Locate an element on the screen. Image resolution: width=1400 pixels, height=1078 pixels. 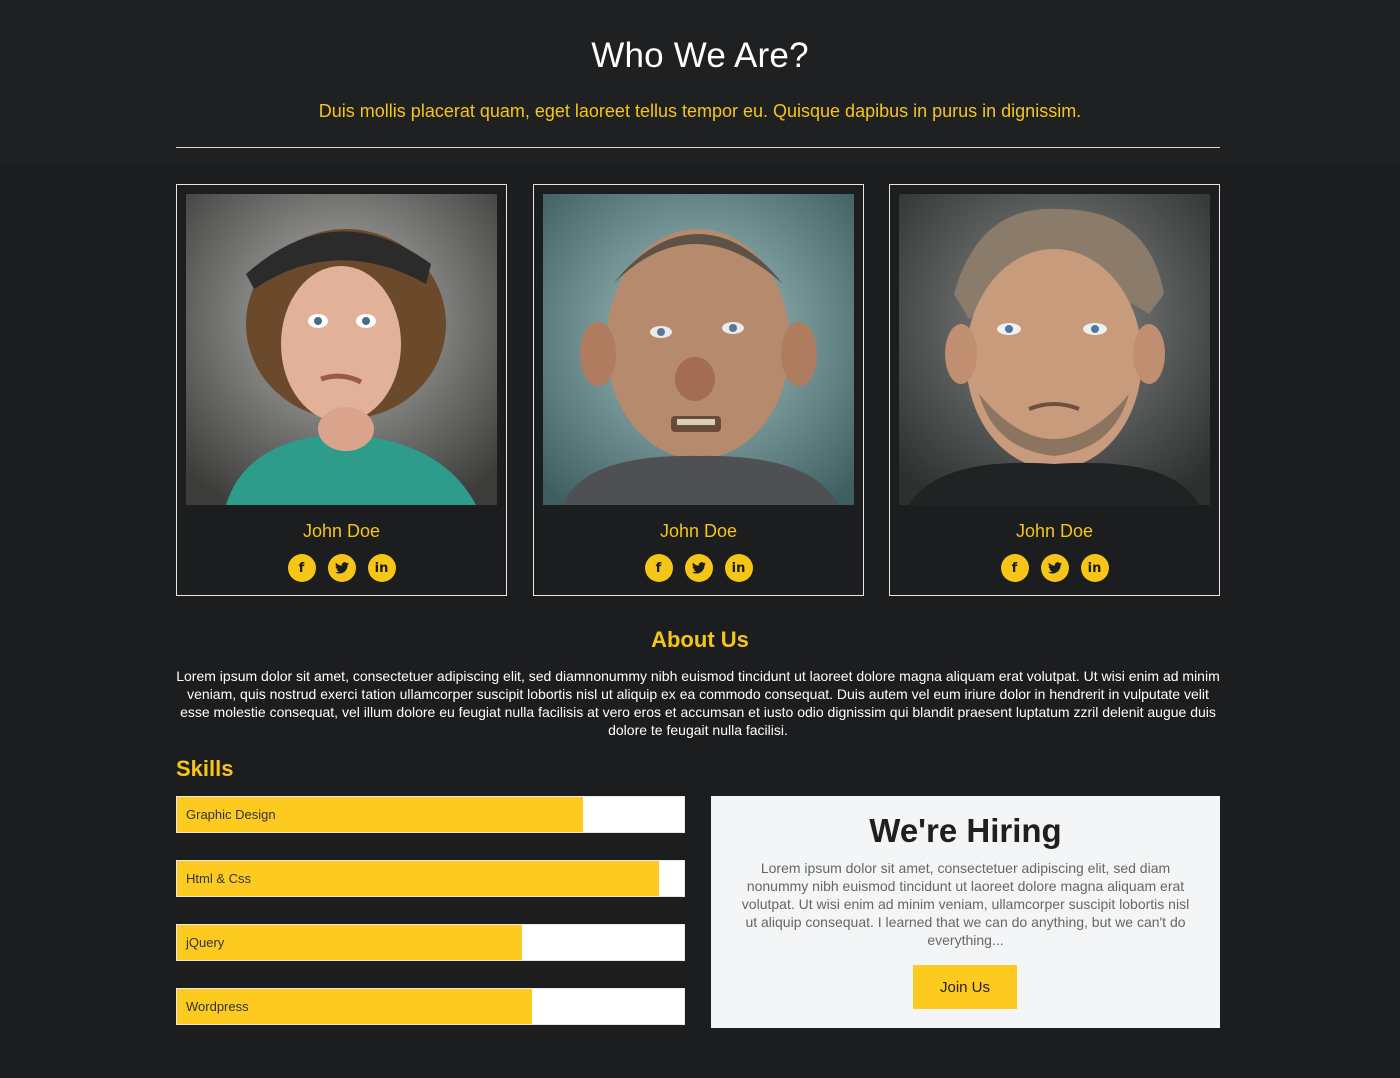
skill-bar: Graphic Design is located at coordinates (430, 814).